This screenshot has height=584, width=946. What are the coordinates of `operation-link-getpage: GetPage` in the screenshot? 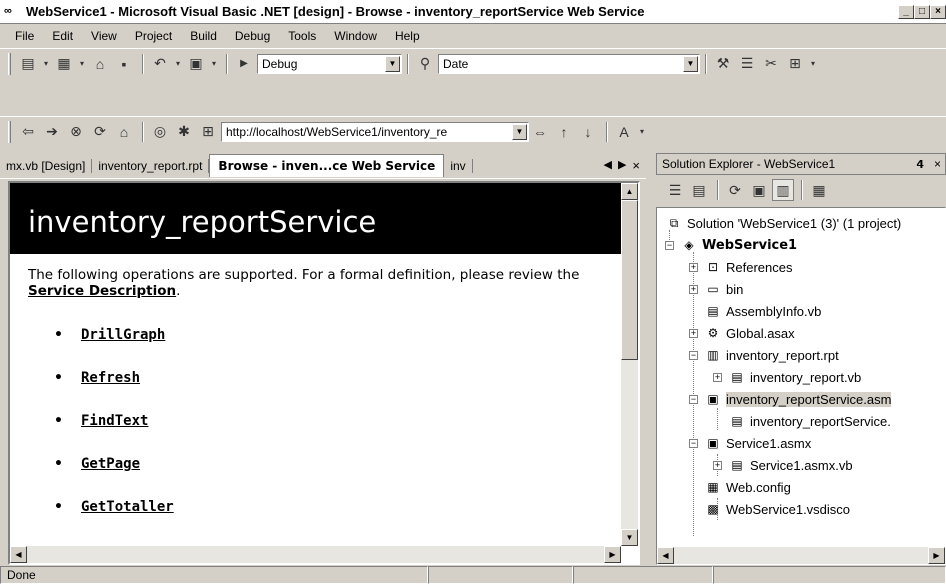 It's located at (110, 464).